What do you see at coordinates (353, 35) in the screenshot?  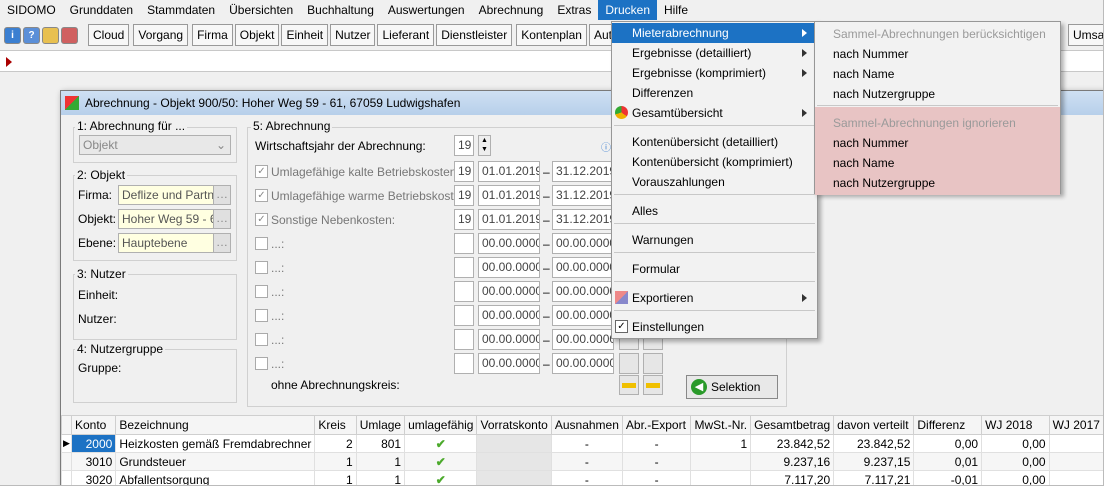 I see `nutzer-button: Nutzer` at bounding box center [353, 35].